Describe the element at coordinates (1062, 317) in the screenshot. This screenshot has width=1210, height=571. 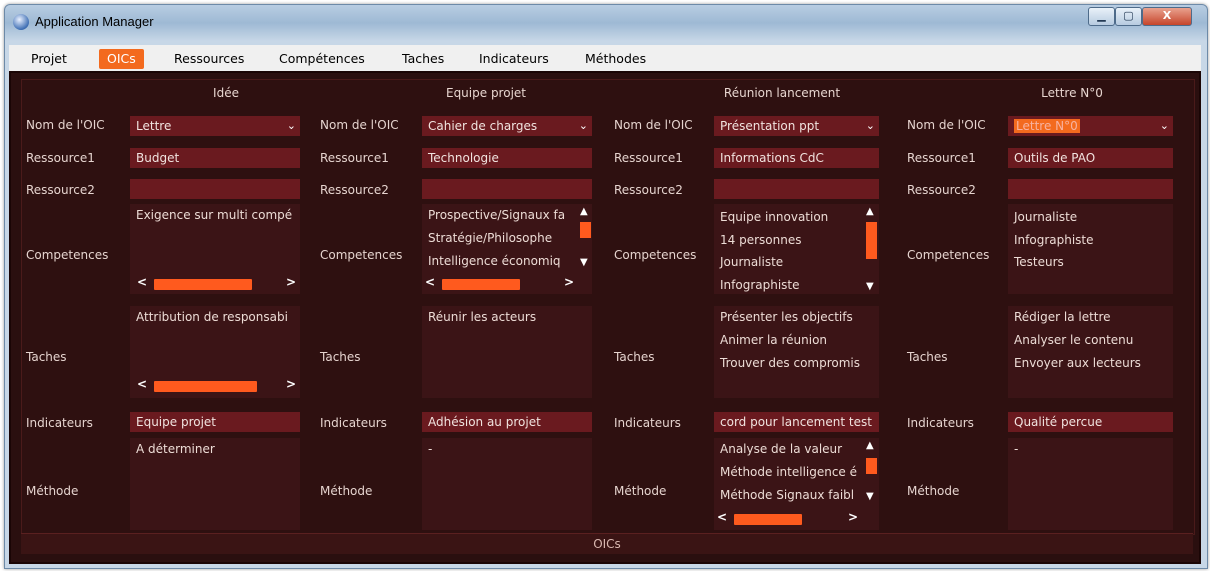
I see `list-item: Rédiger la lettre` at that location.